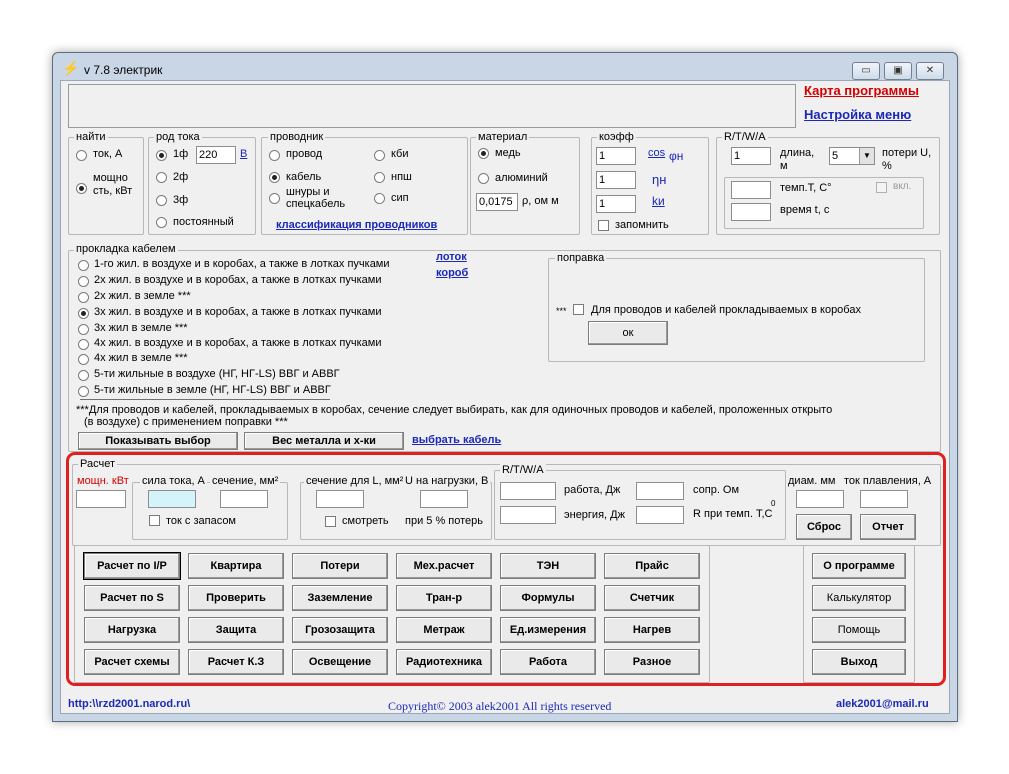 This screenshot has height=774, width=1009. Describe the element at coordinates (379, 155) in the screenshot. I see `kbi-radio` at that location.